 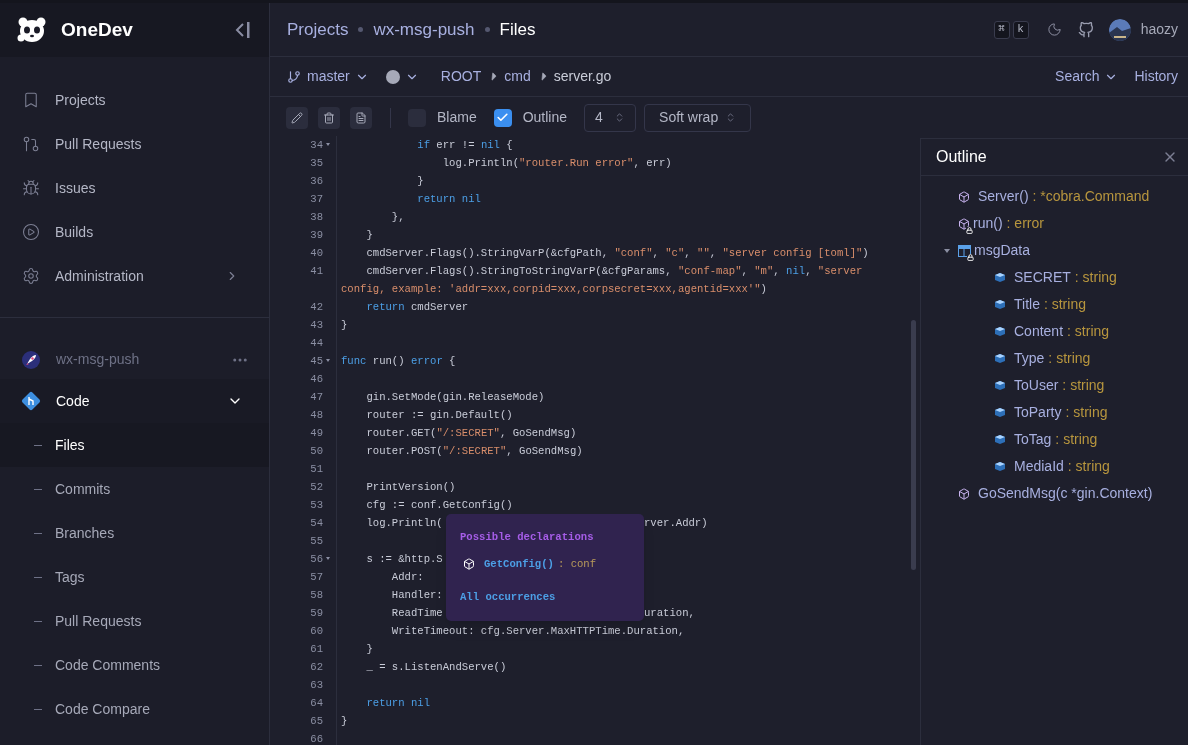 What do you see at coordinates (457, 117) in the screenshot?
I see `checkbox-label: Blame` at bounding box center [457, 117].